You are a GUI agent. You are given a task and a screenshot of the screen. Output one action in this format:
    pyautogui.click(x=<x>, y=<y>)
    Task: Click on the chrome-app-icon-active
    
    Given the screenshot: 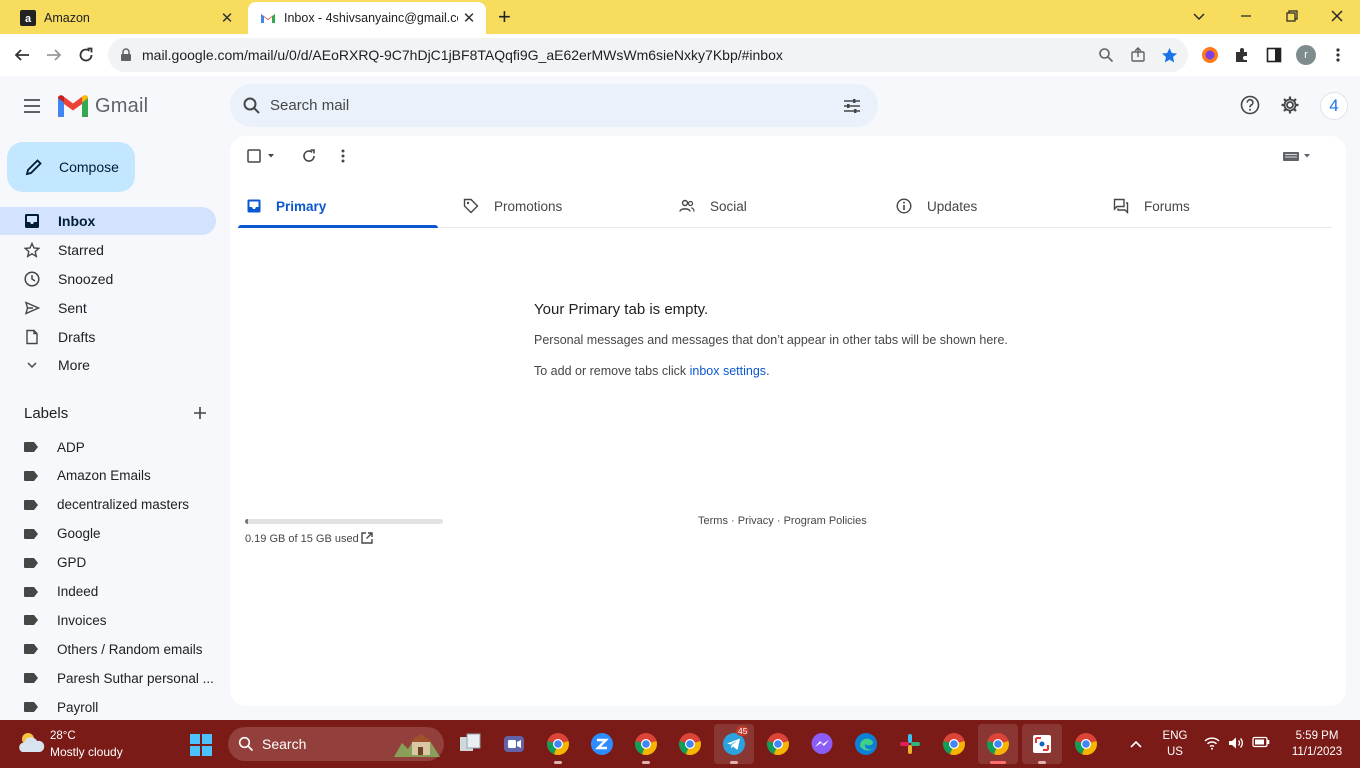 What is the action you would take?
    pyautogui.click(x=998, y=748)
    